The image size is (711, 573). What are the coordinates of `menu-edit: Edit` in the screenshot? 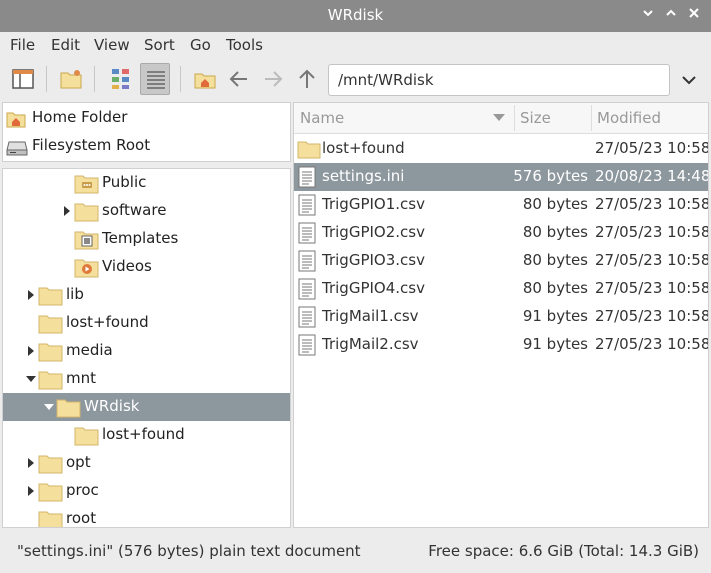 It's located at (65, 45).